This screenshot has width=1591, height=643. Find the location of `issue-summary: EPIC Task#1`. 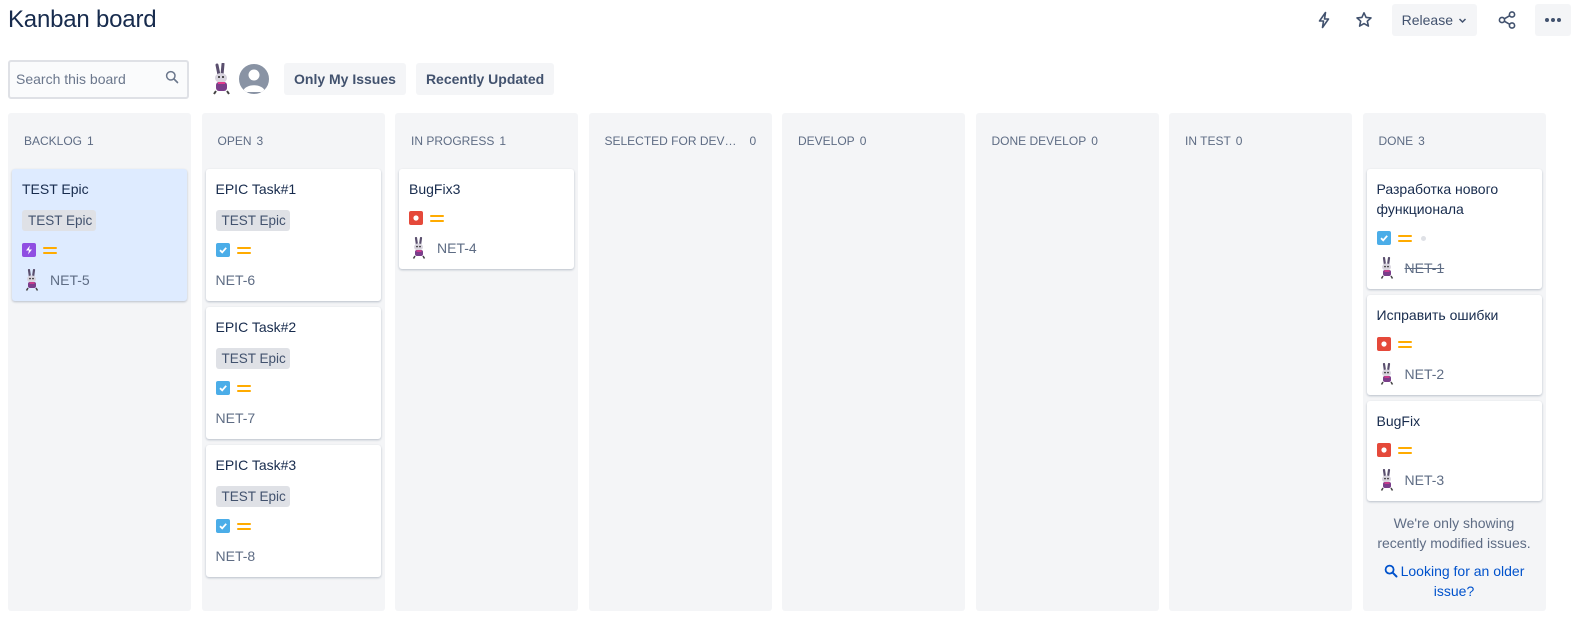

issue-summary: EPIC Task#1 is located at coordinates (256, 189).